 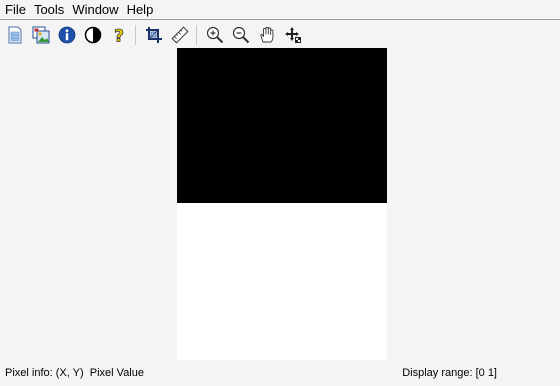 I want to click on menu-bar: File Tools Window Help, so click(x=280, y=10).